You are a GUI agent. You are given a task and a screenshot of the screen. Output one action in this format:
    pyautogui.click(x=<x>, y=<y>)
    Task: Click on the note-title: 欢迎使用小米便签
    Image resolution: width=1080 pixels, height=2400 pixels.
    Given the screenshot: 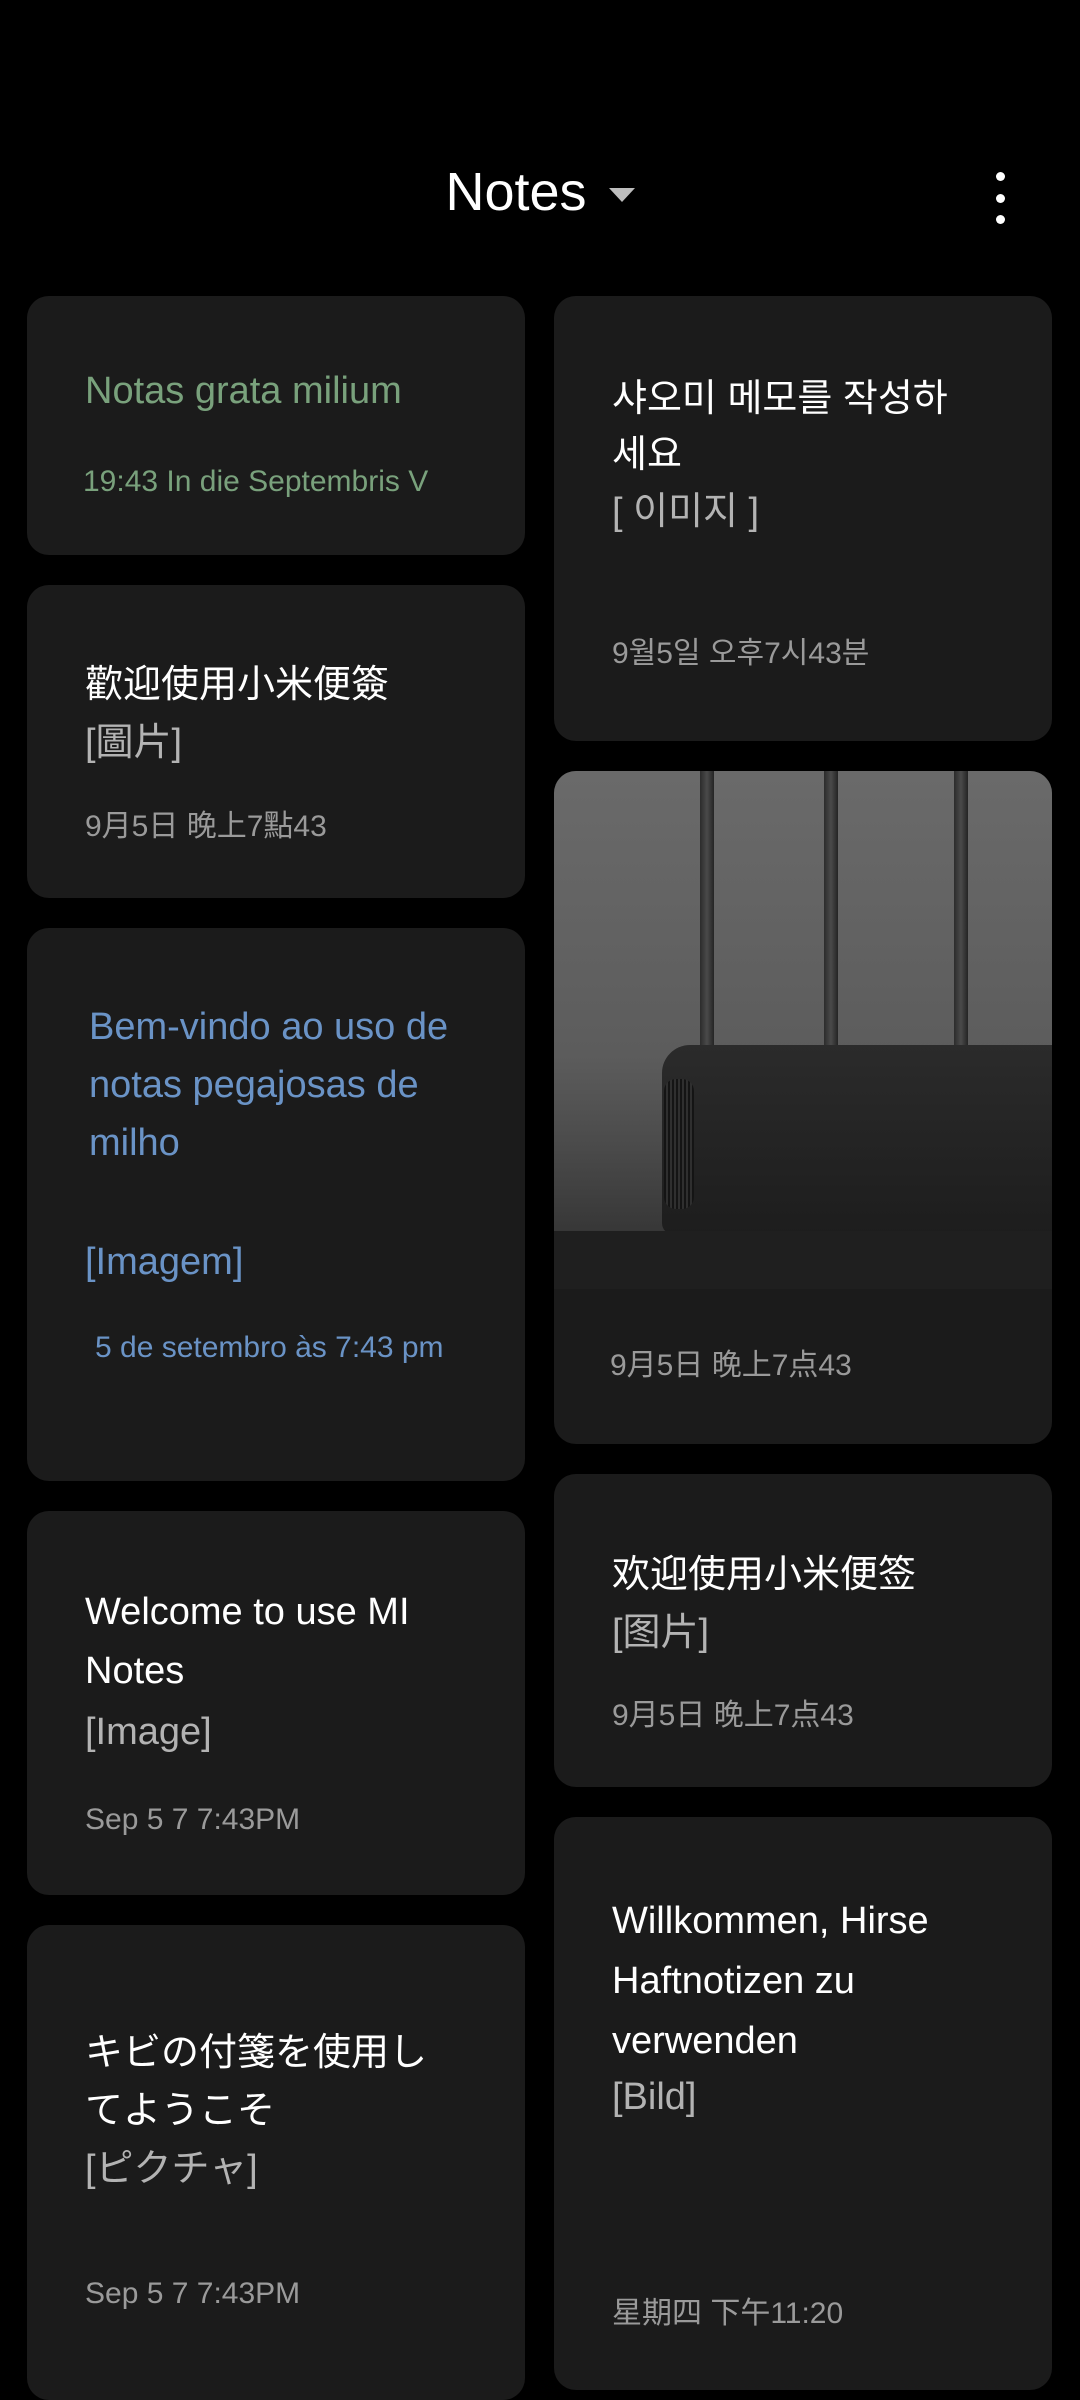 What is the action you would take?
    pyautogui.click(x=764, y=1575)
    